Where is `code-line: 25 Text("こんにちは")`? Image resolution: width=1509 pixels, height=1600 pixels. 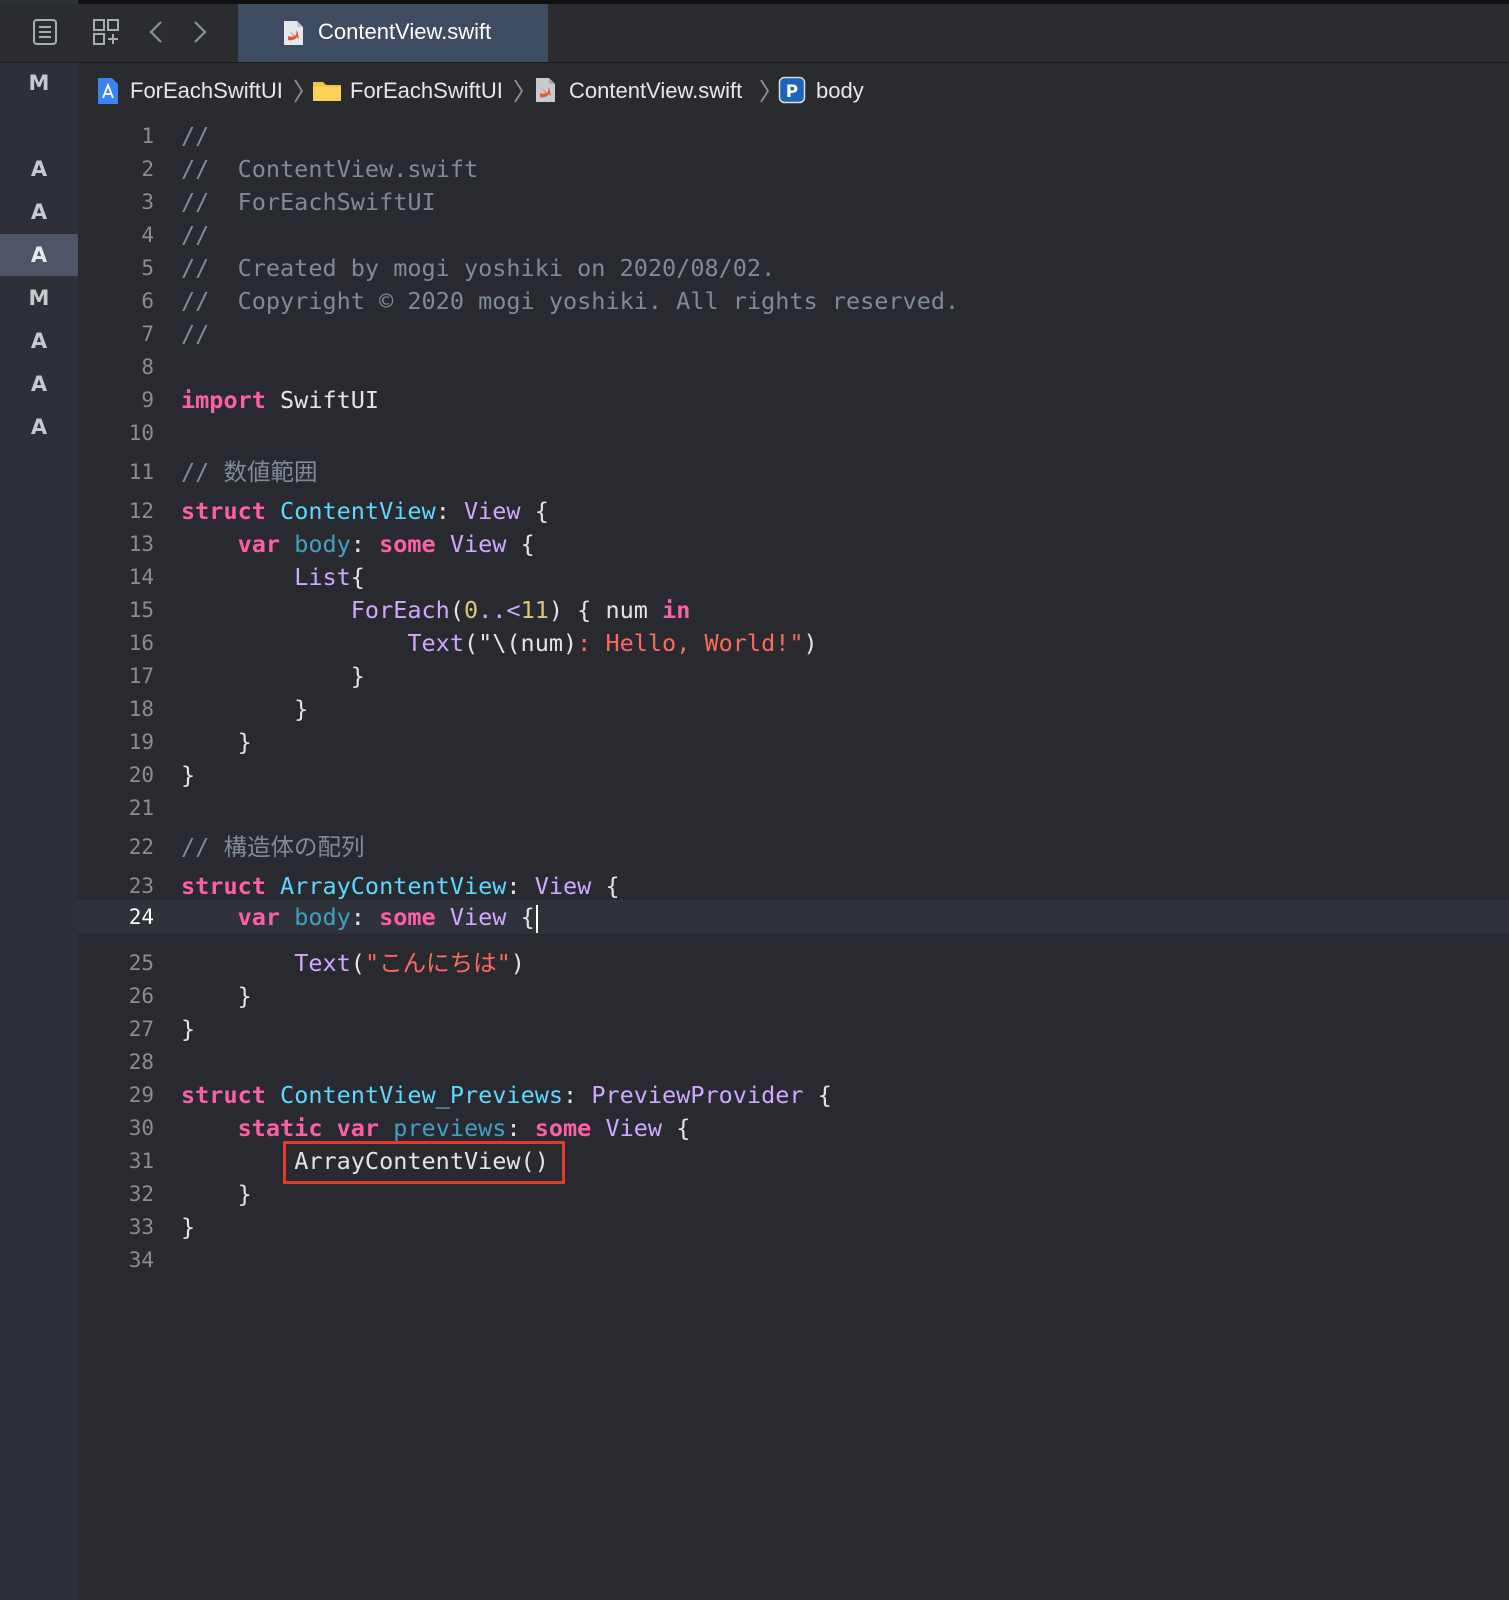
code-line: 25 Text("こんにちは") is located at coordinates (793, 963).